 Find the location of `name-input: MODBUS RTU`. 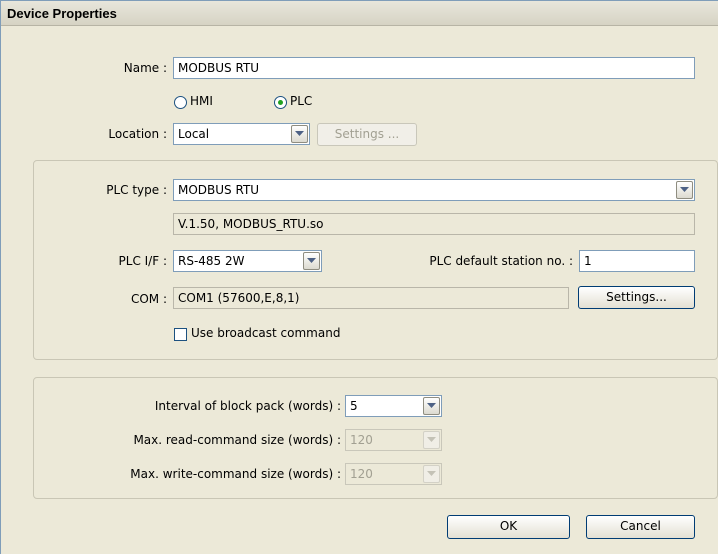

name-input: MODBUS RTU is located at coordinates (434, 68).